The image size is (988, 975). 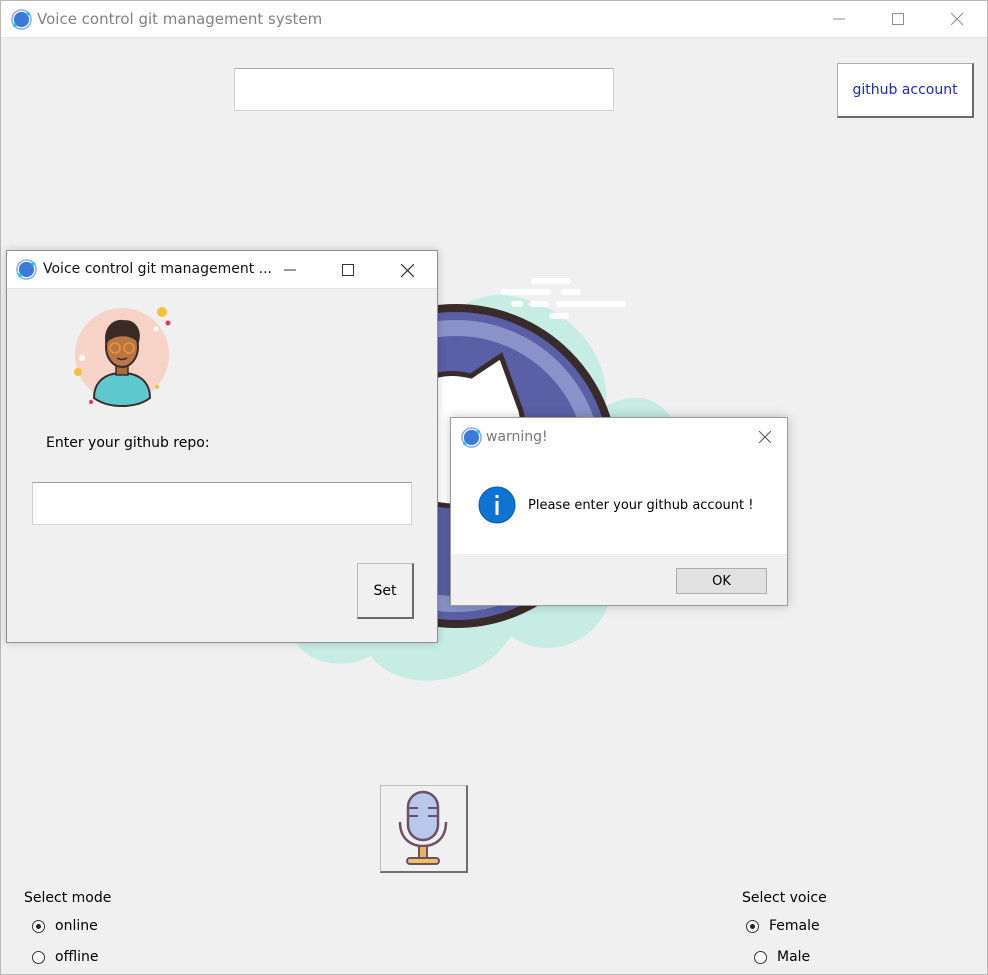 What do you see at coordinates (128, 443) in the screenshot?
I see `repo-prompt-label: Enter your github repo:` at bounding box center [128, 443].